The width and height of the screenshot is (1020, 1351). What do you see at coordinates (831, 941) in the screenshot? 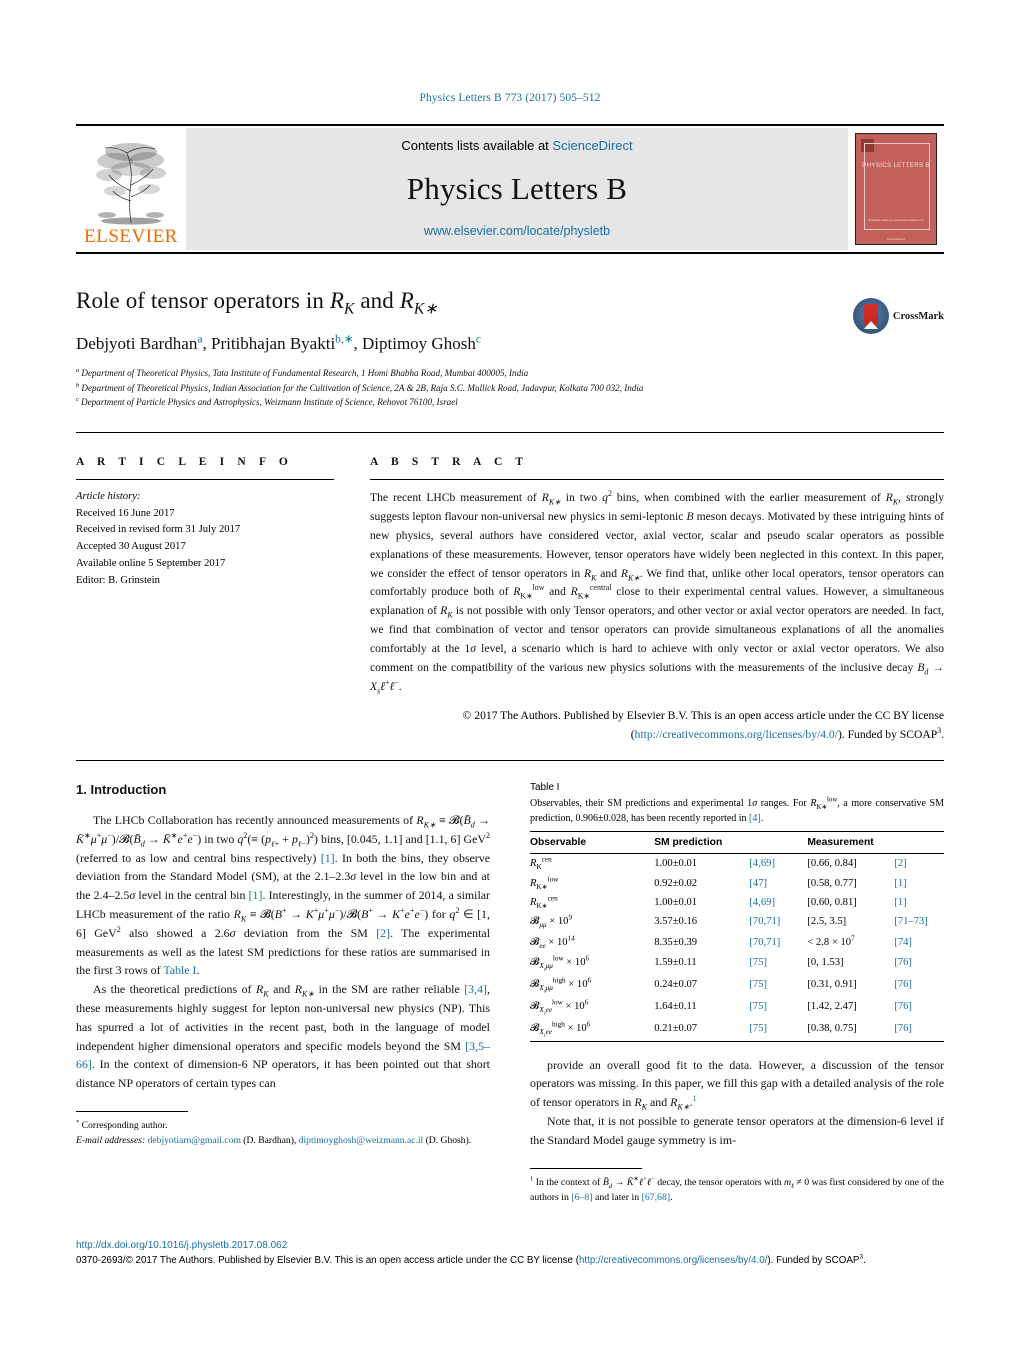
I see `cell-measurement: < 2.8 × 107` at bounding box center [831, 941].